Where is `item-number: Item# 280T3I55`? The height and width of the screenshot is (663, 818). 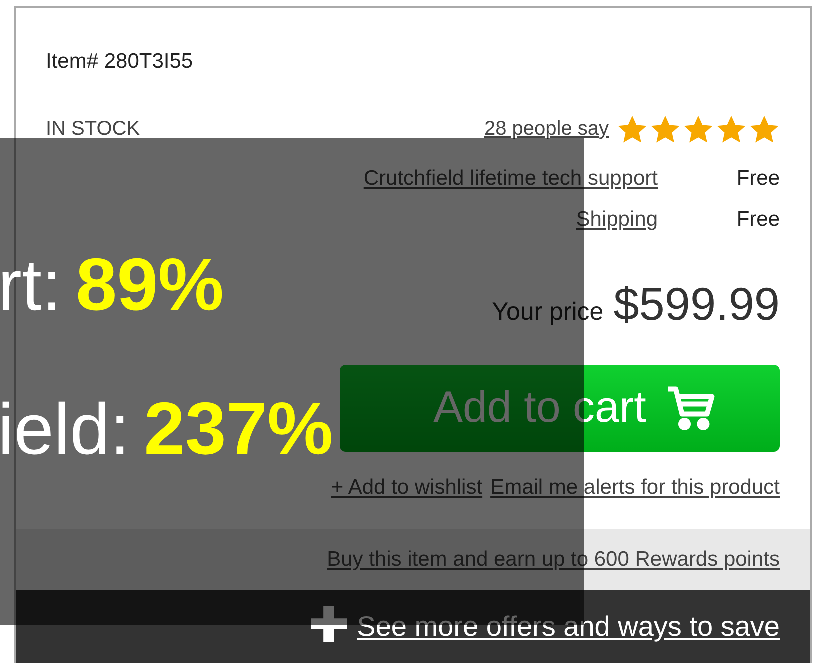 item-number: Item# 280T3I55 is located at coordinates (120, 62).